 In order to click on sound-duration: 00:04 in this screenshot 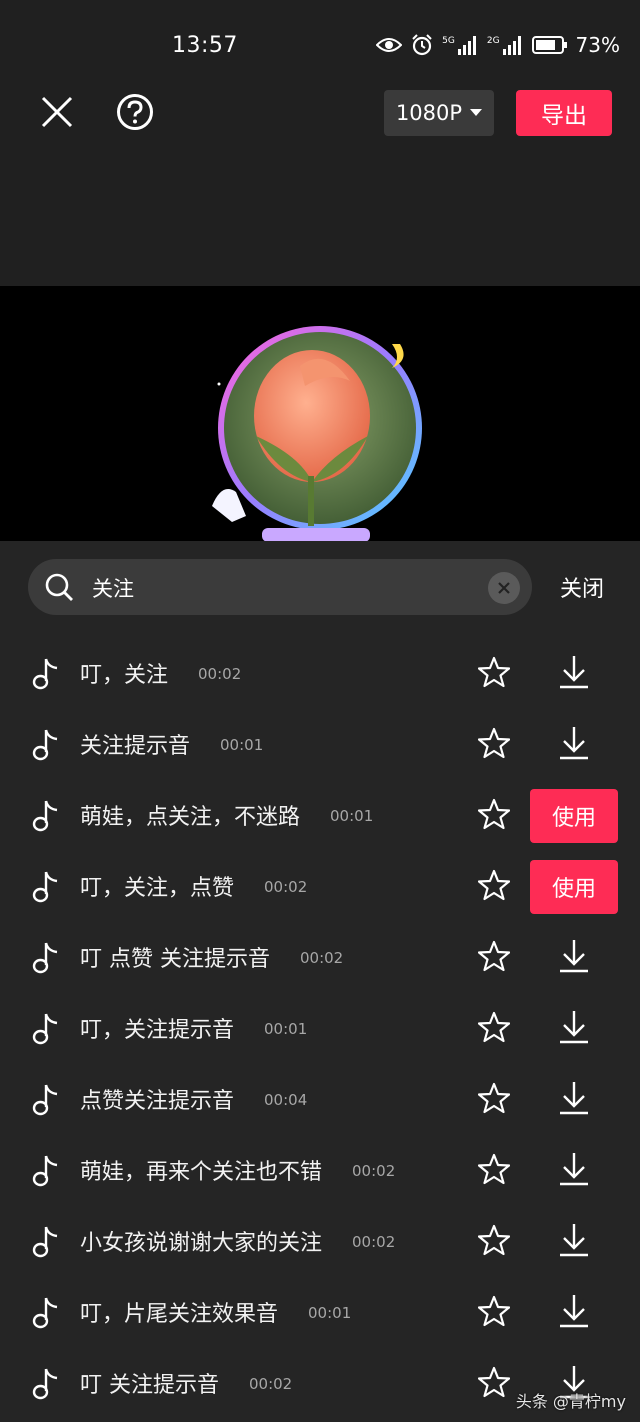, I will do `click(286, 1100)`.